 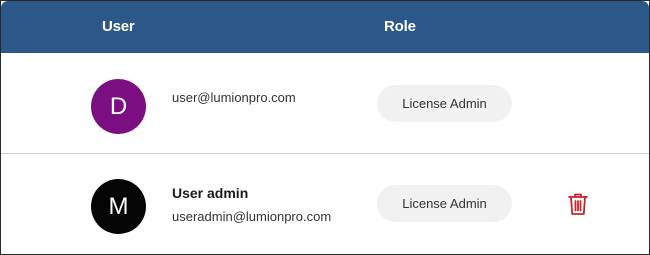 What do you see at coordinates (118, 106) in the screenshot?
I see `avatar: D` at bounding box center [118, 106].